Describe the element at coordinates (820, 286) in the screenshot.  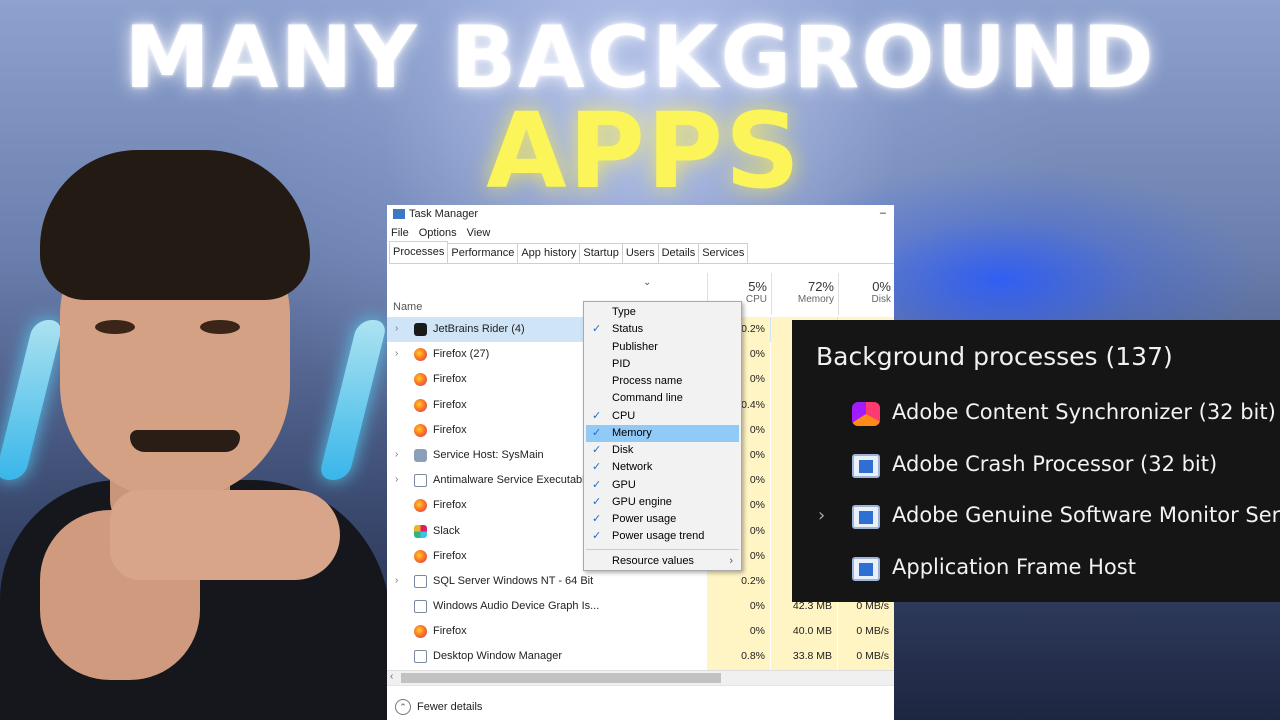
I see `memory-total: 72%` at that location.